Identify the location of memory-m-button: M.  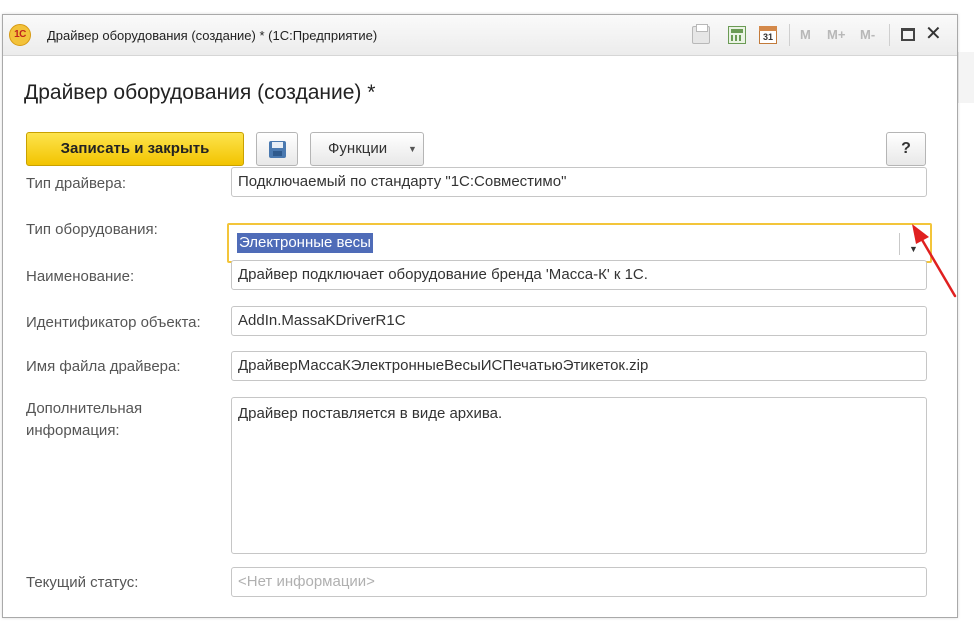
(805, 34).